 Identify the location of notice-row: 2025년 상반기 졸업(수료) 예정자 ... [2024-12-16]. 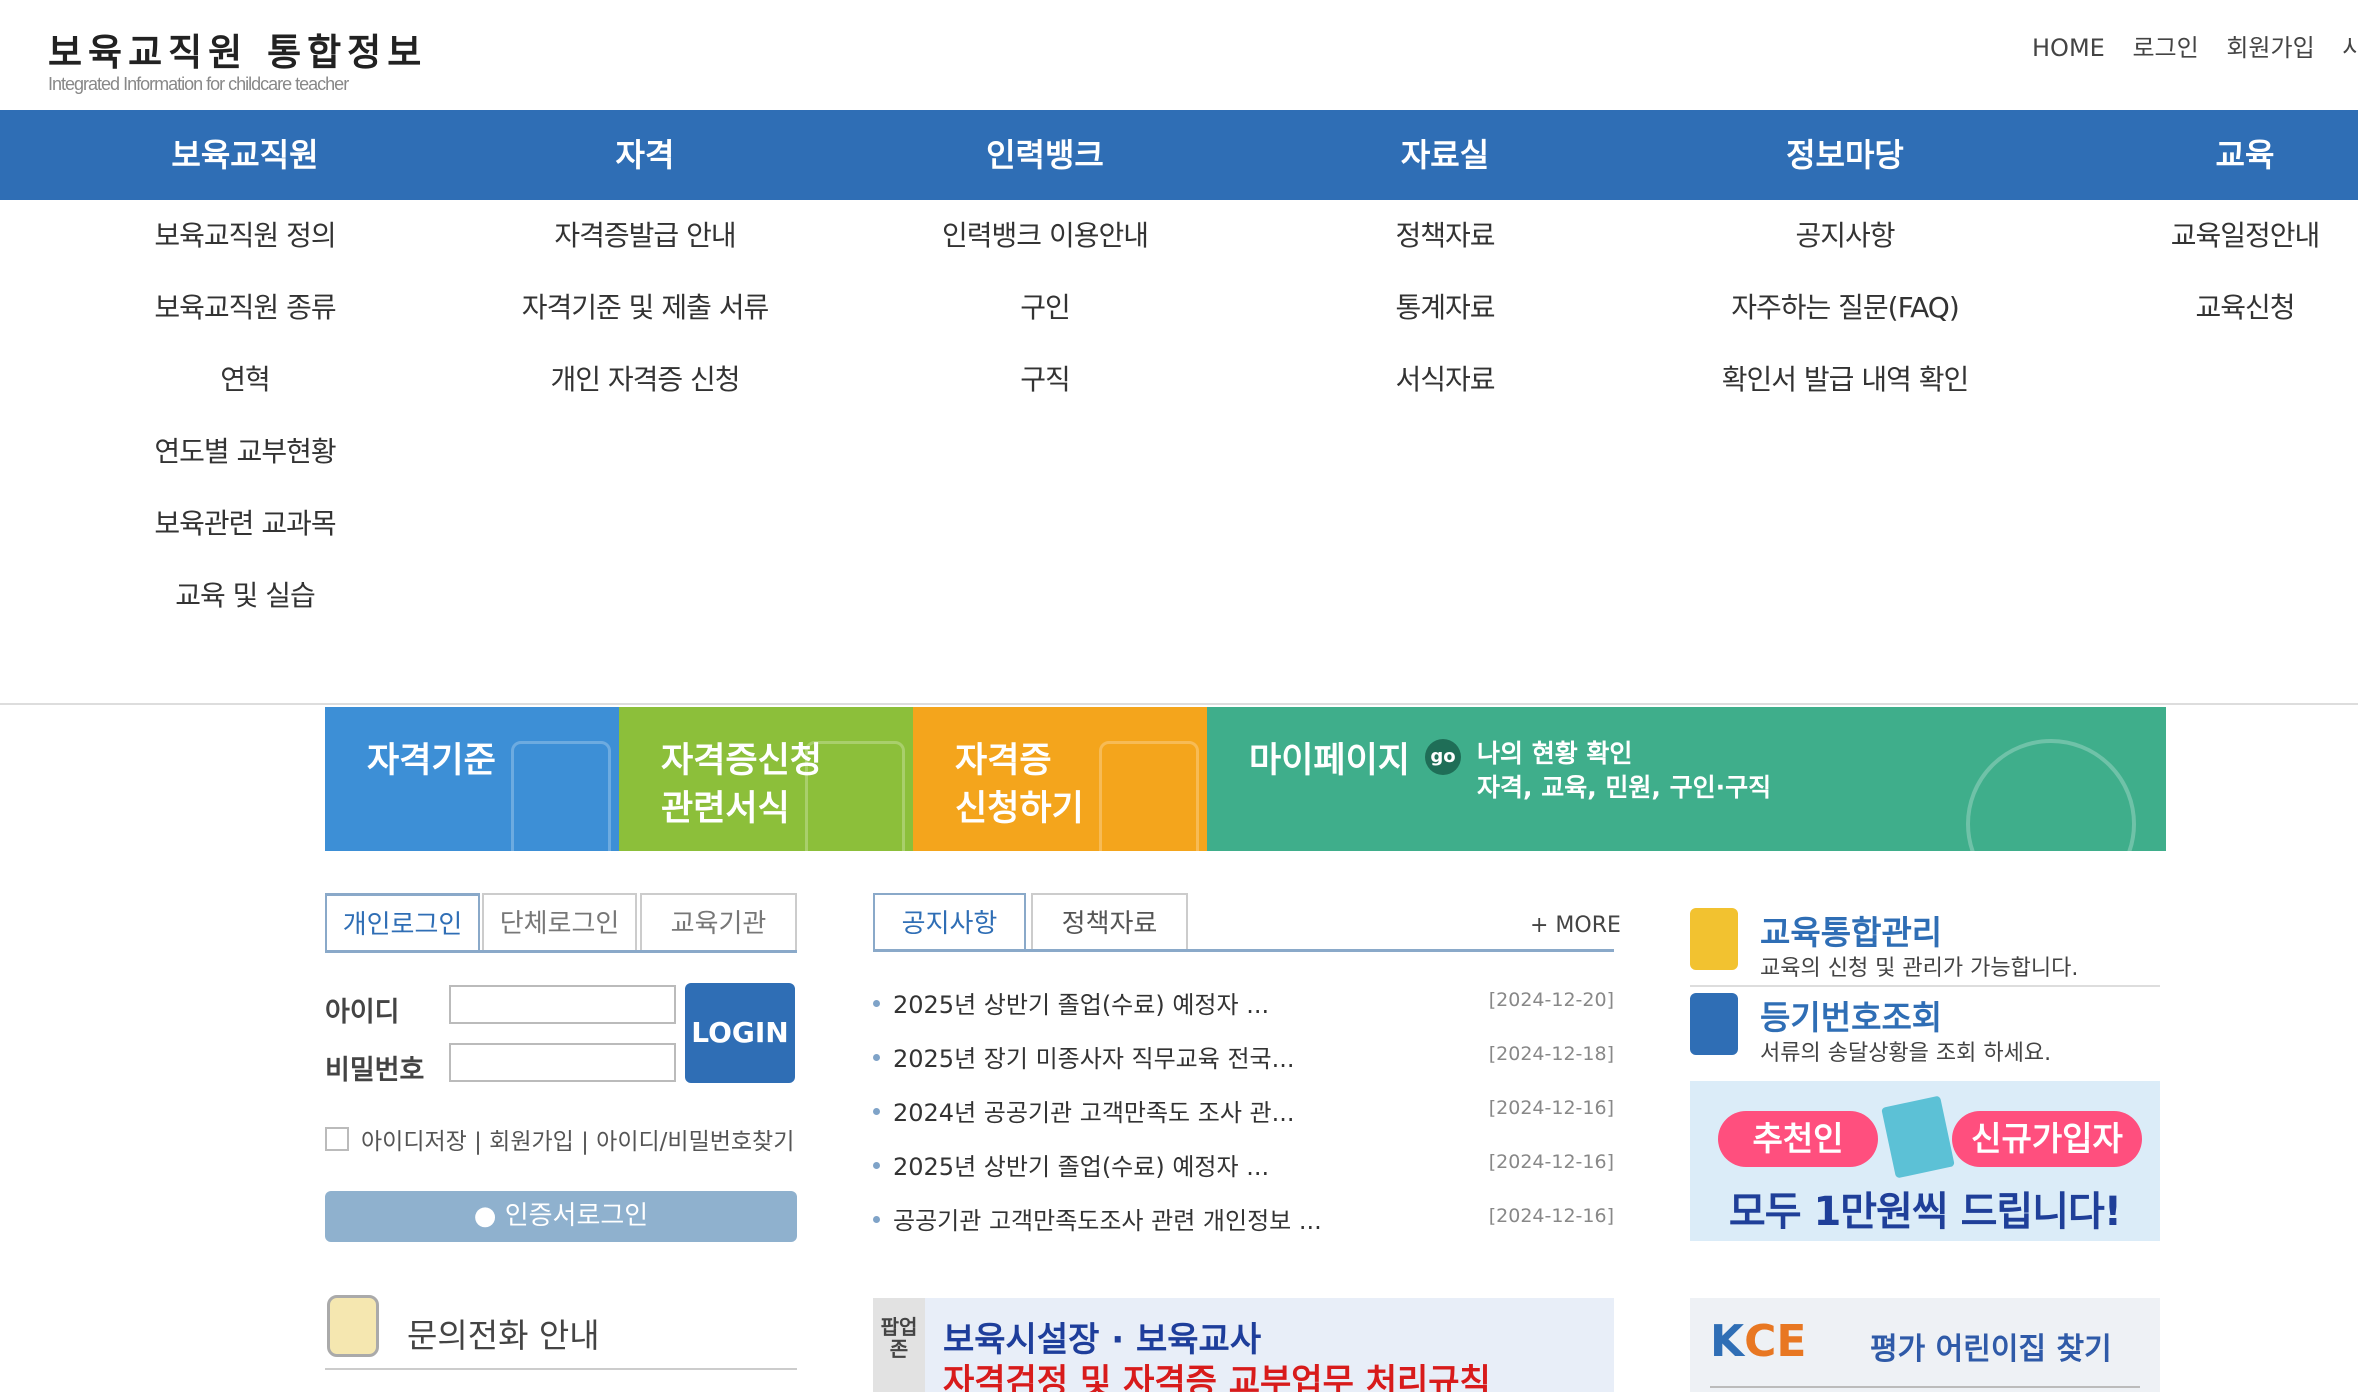
(1243, 1169).